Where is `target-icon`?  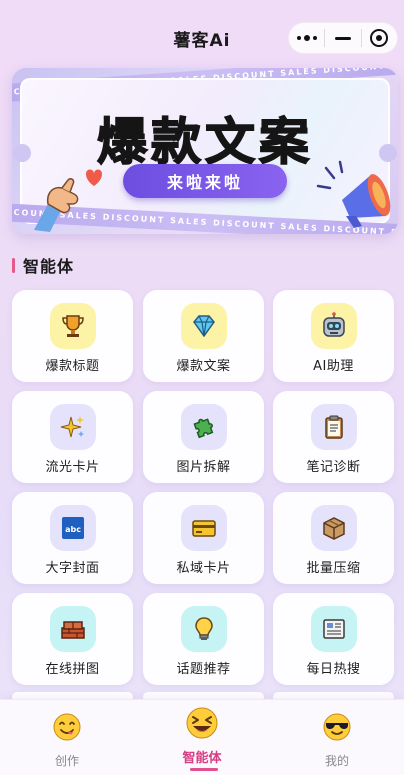
target-icon is located at coordinates (379, 38).